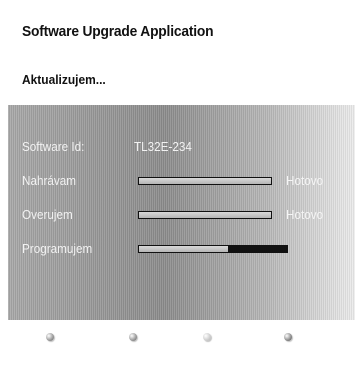 The width and height of the screenshot is (363, 380). Describe the element at coordinates (47, 214) in the screenshot. I see `step-label: Overujem` at that location.